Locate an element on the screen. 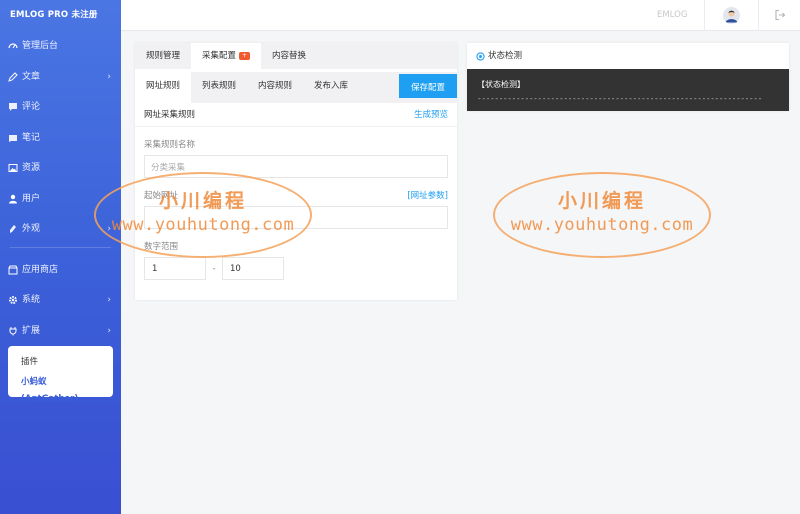 The height and width of the screenshot is (514, 800). avatar-icon is located at coordinates (731, 15).